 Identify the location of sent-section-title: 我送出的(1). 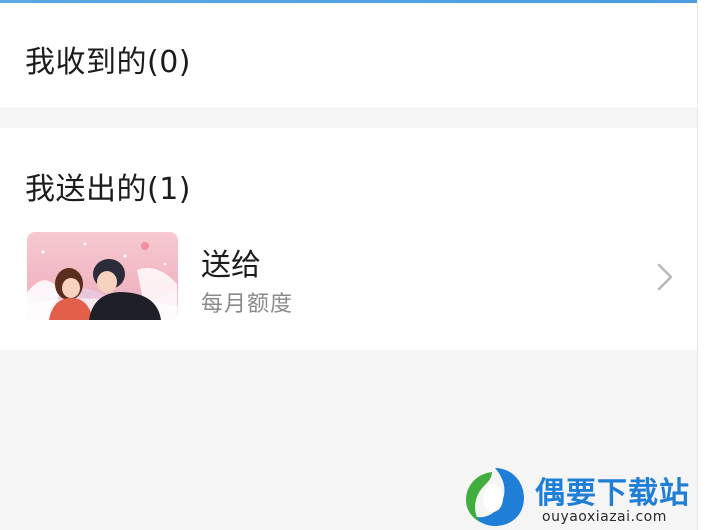
(108, 189).